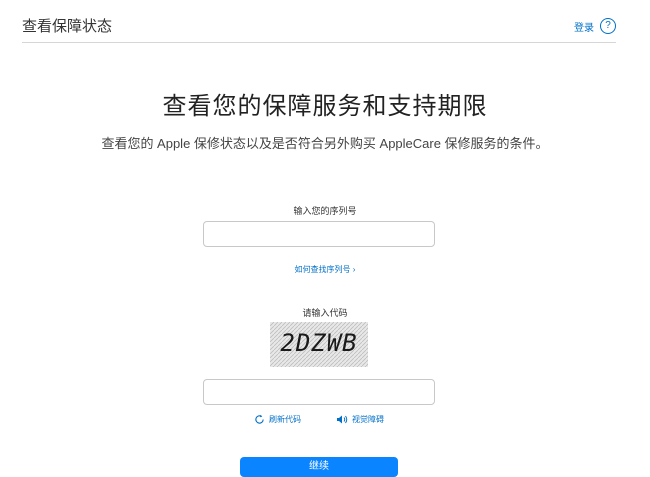 The height and width of the screenshot is (477, 650). Describe the element at coordinates (584, 26) in the screenshot. I see `signin-link: 登录` at that location.